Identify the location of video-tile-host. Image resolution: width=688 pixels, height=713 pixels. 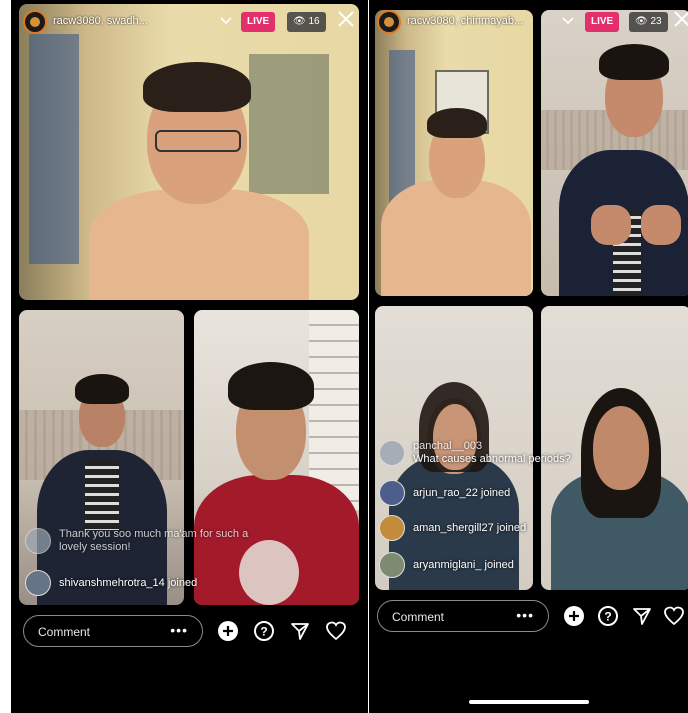
(454, 153).